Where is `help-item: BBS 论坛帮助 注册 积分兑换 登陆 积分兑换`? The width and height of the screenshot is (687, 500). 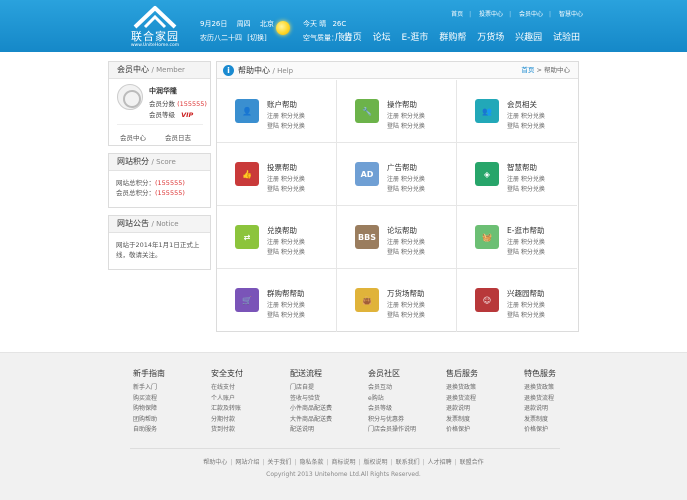
help-item: BBS 论坛帮助 注册 积分兑换 登陆 积分兑换 is located at coordinates (397, 237).